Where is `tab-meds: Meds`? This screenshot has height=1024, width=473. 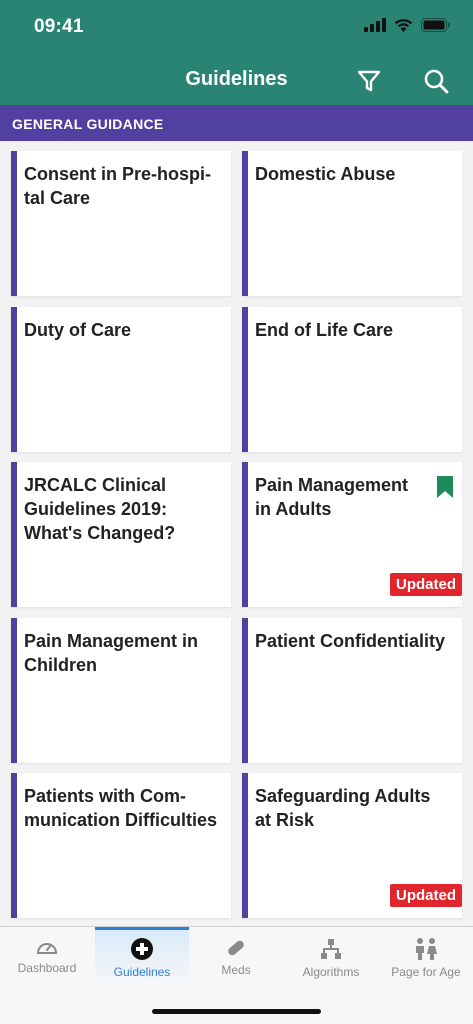 tab-meds: Meds is located at coordinates (236, 956).